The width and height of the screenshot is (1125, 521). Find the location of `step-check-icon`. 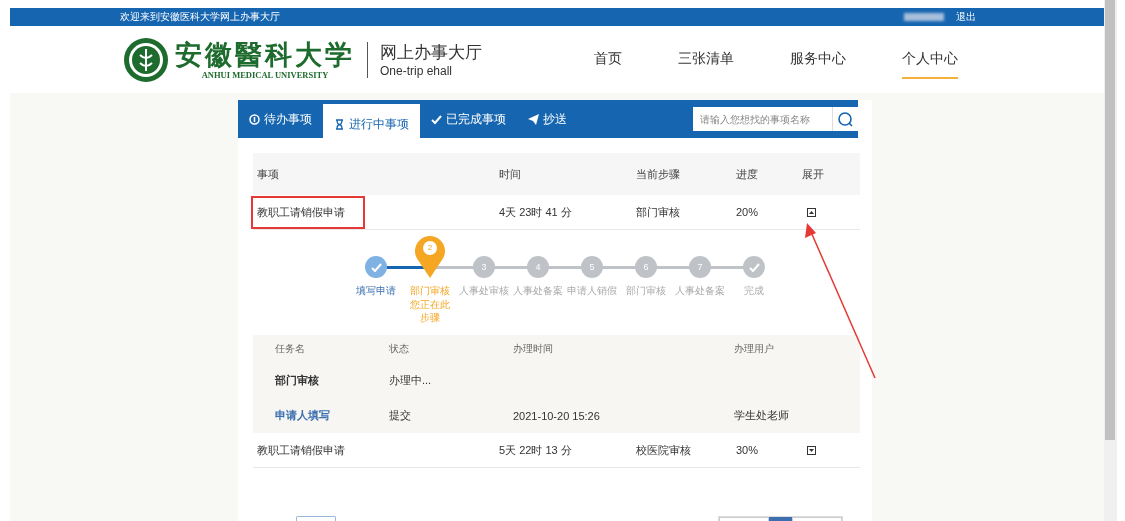

step-check-icon is located at coordinates (376, 267).